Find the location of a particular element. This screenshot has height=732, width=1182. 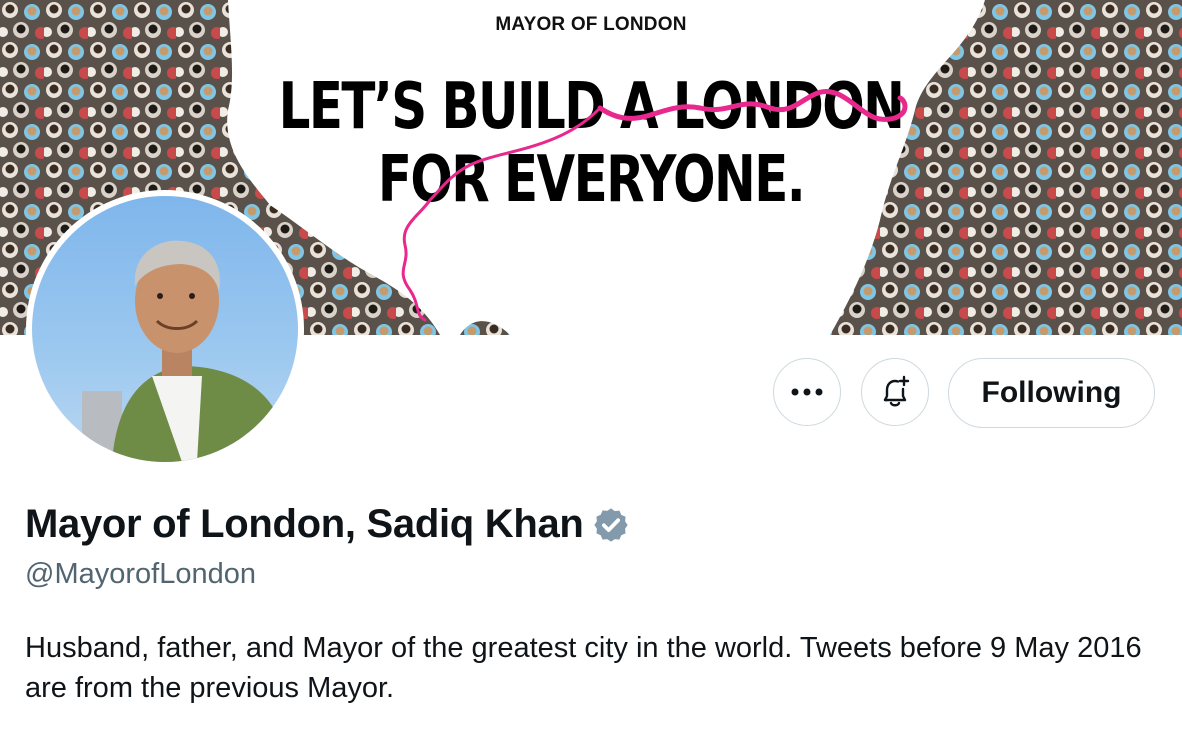

notifications-button is located at coordinates (895, 392).